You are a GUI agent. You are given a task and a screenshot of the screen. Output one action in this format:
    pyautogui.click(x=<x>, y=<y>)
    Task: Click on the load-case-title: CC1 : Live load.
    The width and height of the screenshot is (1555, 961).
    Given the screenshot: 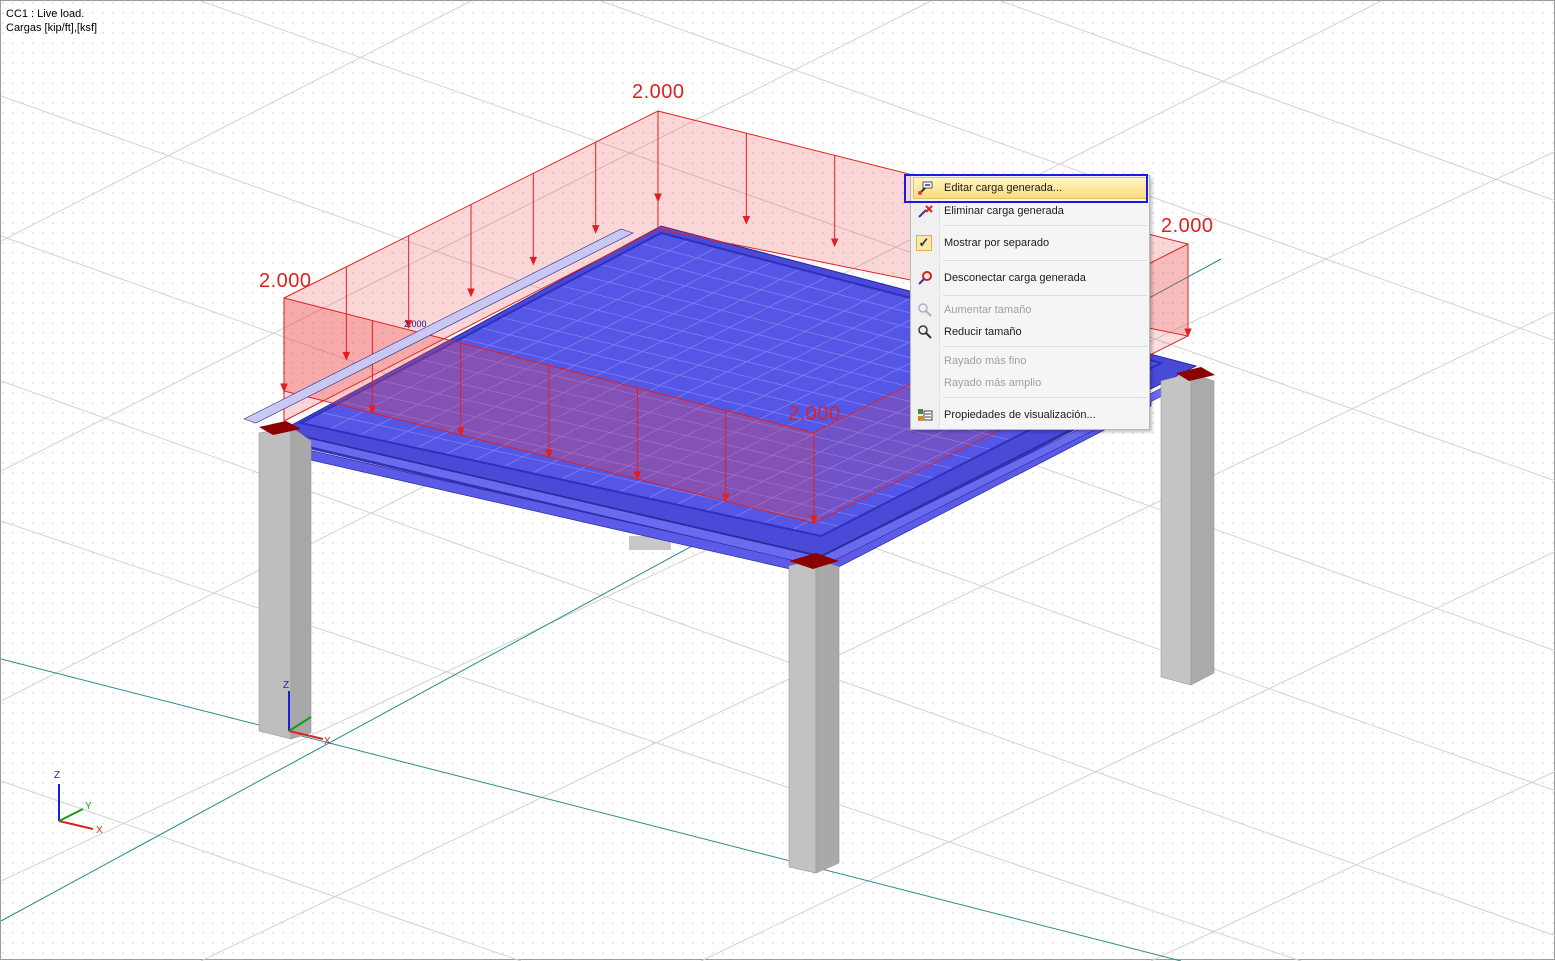 What is the action you would take?
    pyautogui.click(x=45, y=14)
    